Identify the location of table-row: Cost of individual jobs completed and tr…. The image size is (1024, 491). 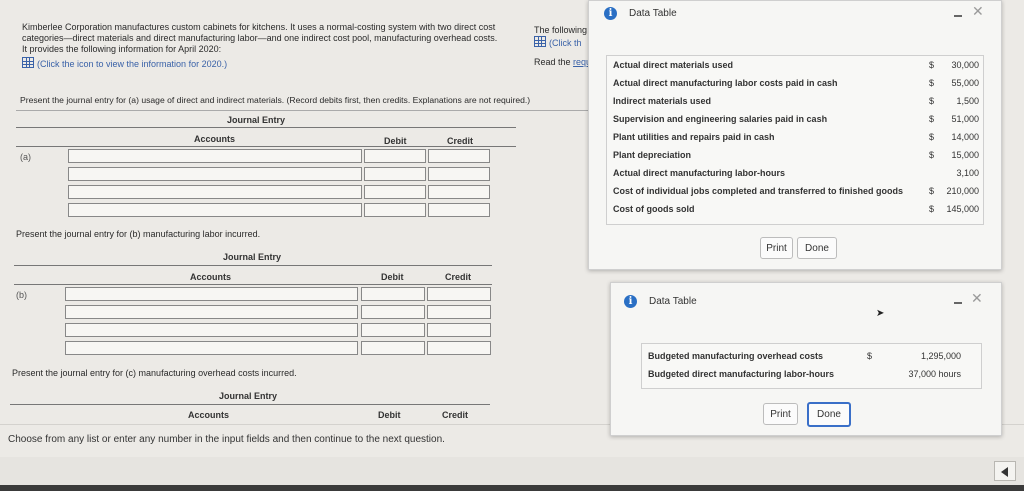
(796, 191).